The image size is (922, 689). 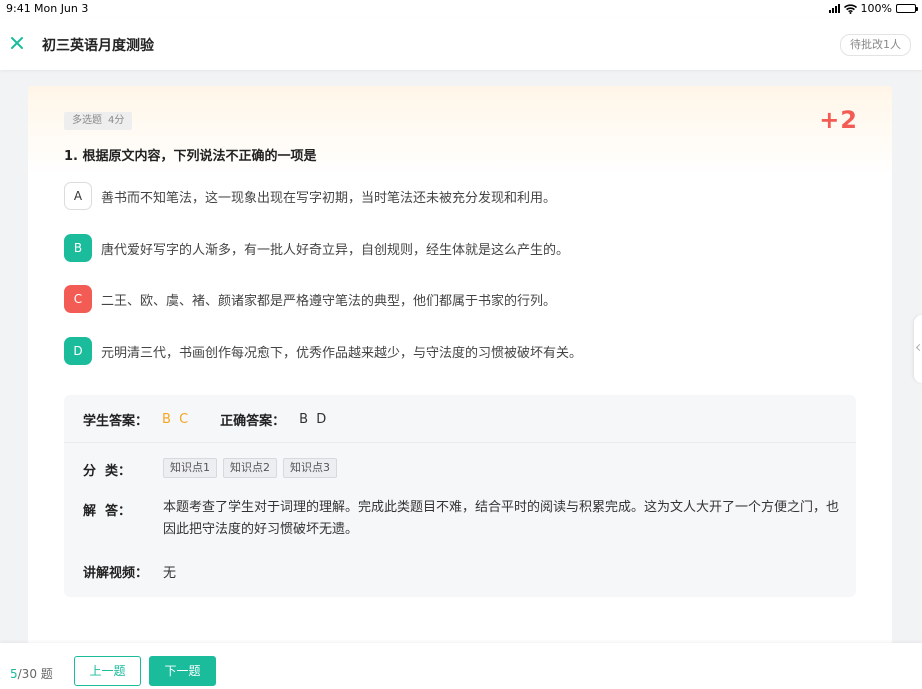 I want to click on student-answer-label: 学生答案：, so click(x=116, y=421).